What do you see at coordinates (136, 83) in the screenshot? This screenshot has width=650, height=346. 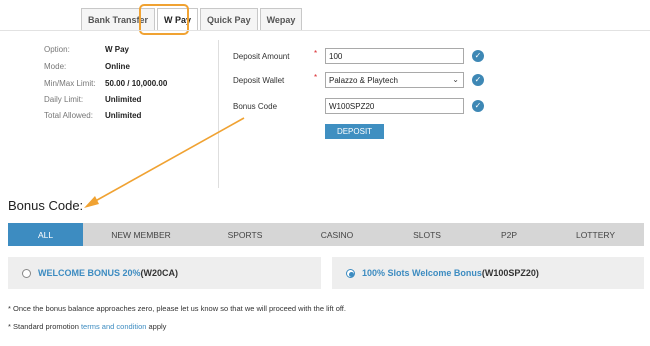 I see `minmax-value: 50.00 / 10,000.00` at bounding box center [136, 83].